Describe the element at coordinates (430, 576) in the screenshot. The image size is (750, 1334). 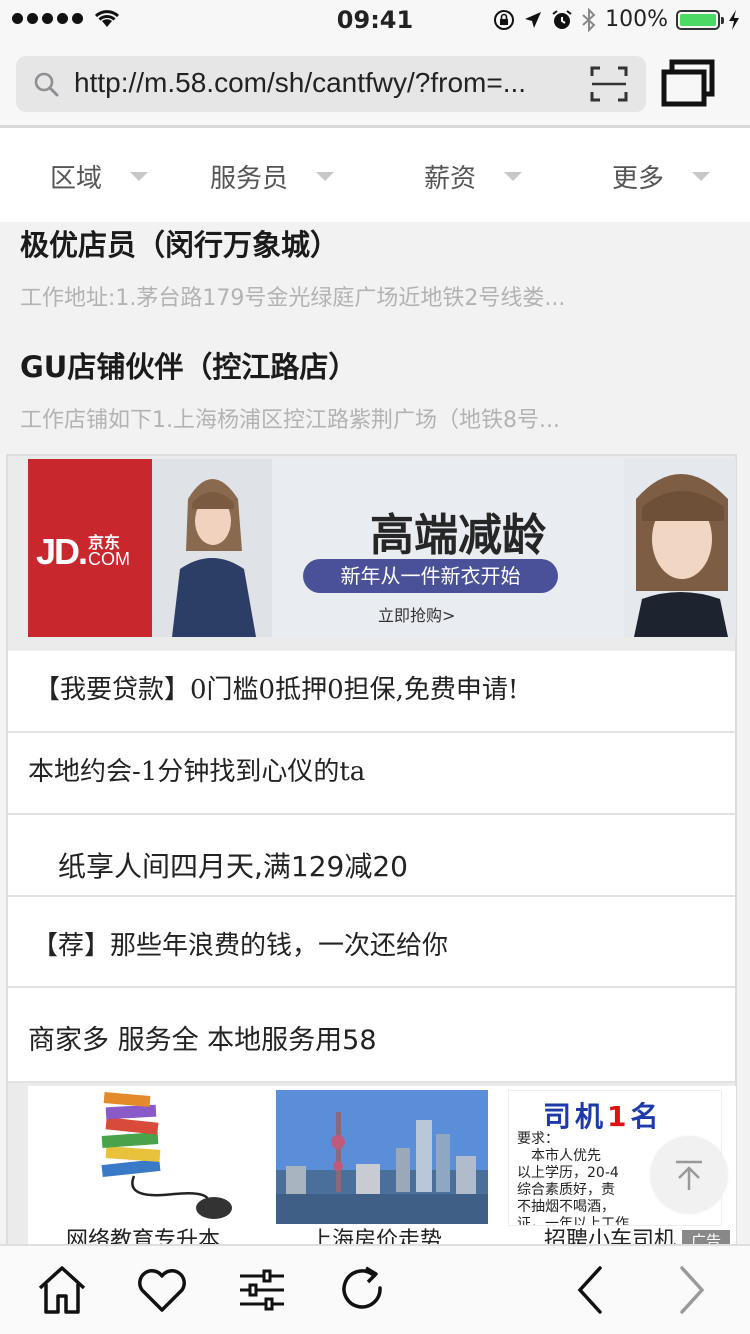
I see `banner-subline: 新年从一件新衣开始` at that location.